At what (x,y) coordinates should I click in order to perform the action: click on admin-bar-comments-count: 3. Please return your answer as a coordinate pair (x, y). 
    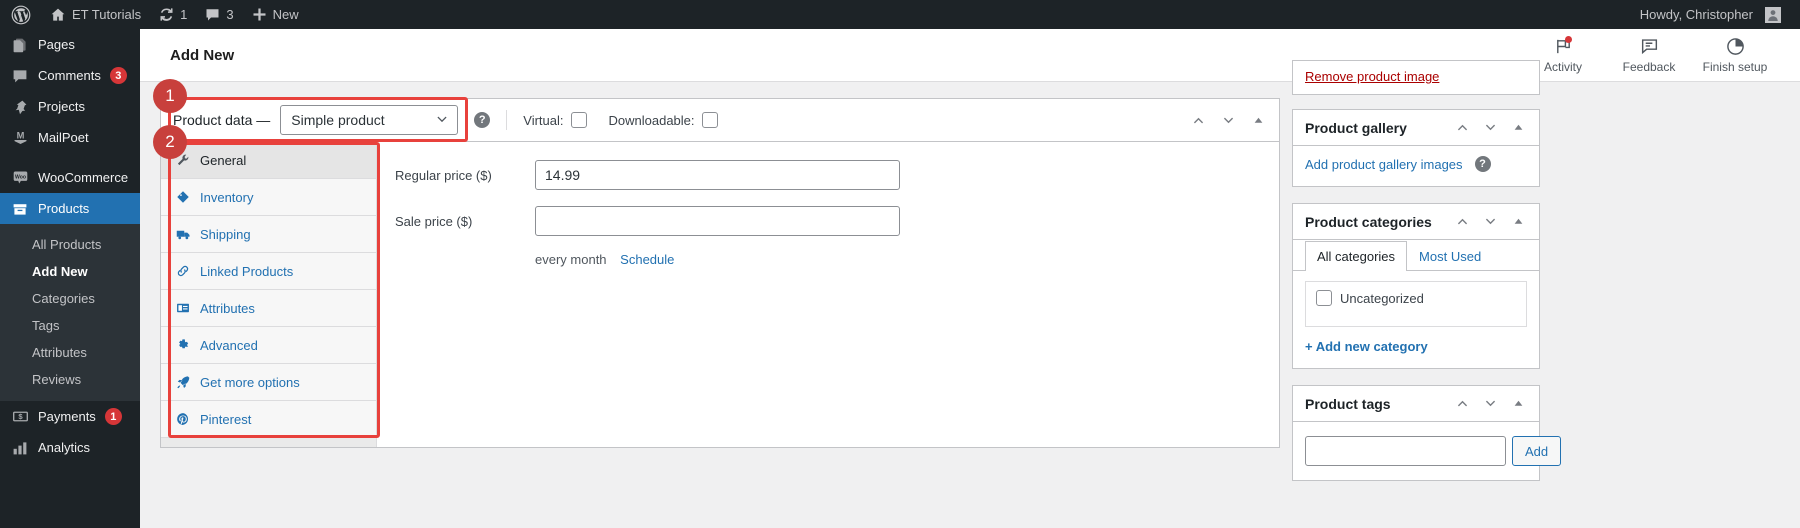
    Looking at the image, I should click on (230, 14).